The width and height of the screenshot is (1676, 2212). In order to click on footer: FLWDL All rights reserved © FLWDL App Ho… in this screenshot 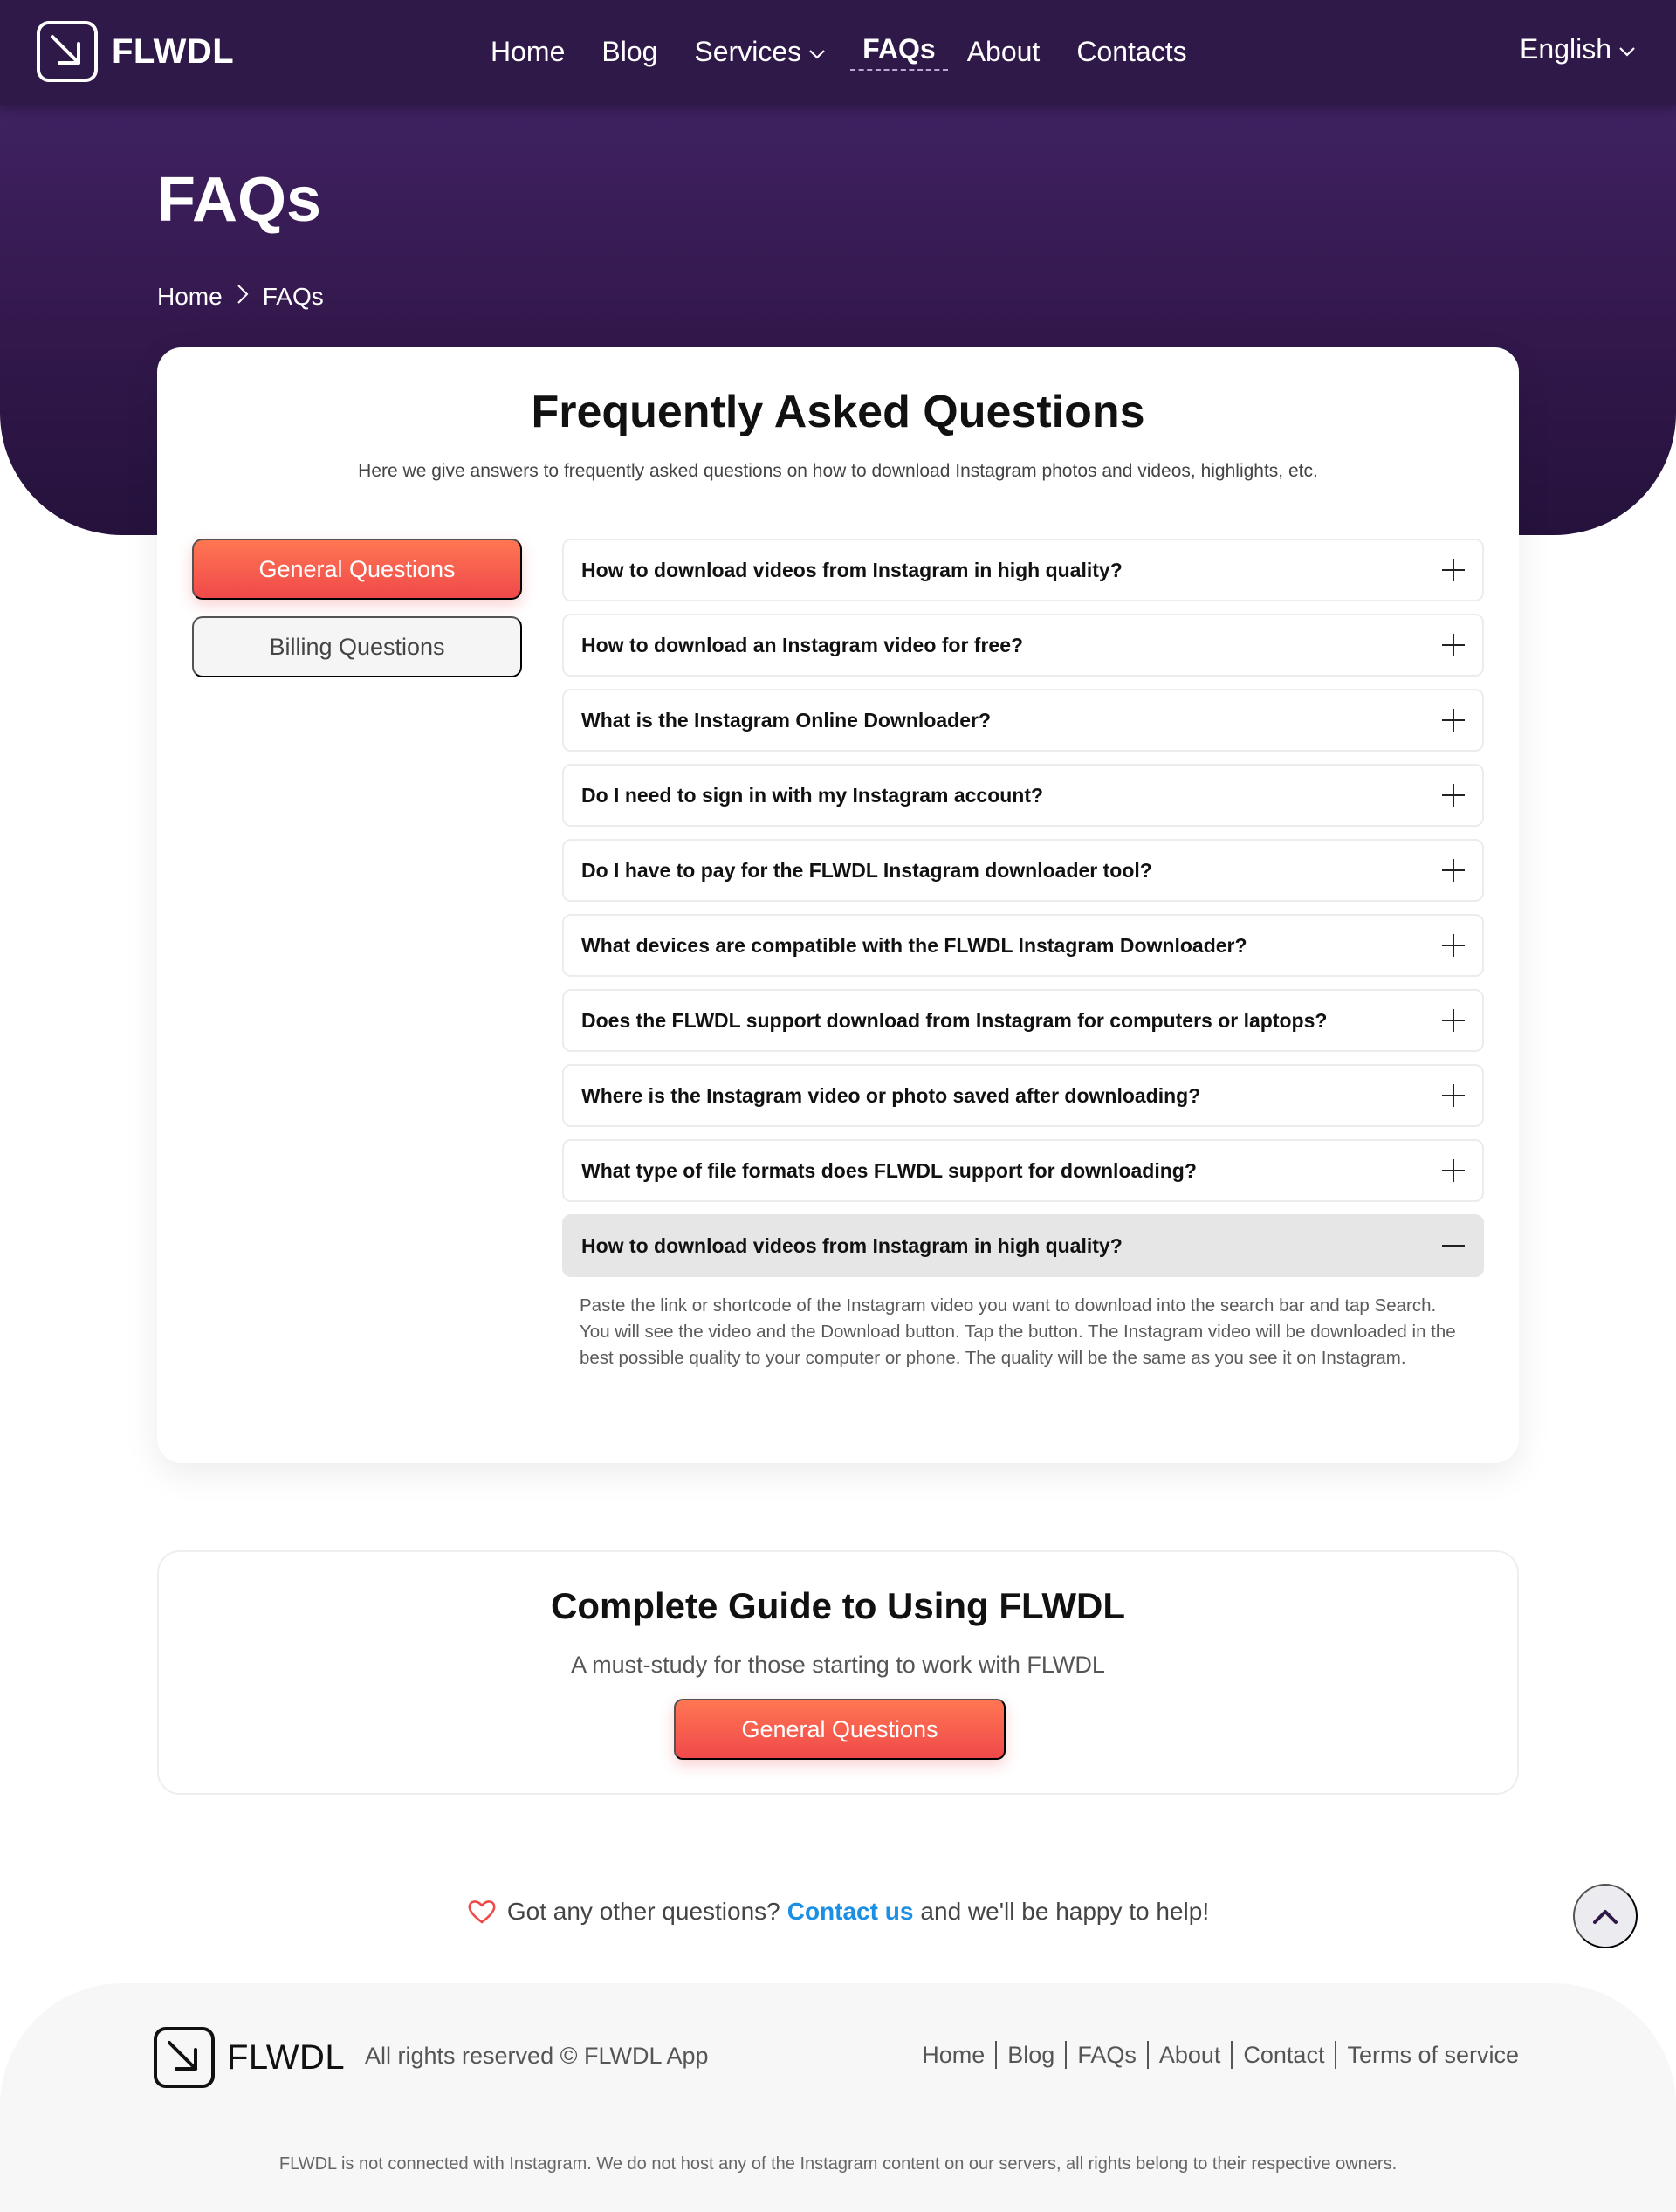, I will do `click(838, 2098)`.